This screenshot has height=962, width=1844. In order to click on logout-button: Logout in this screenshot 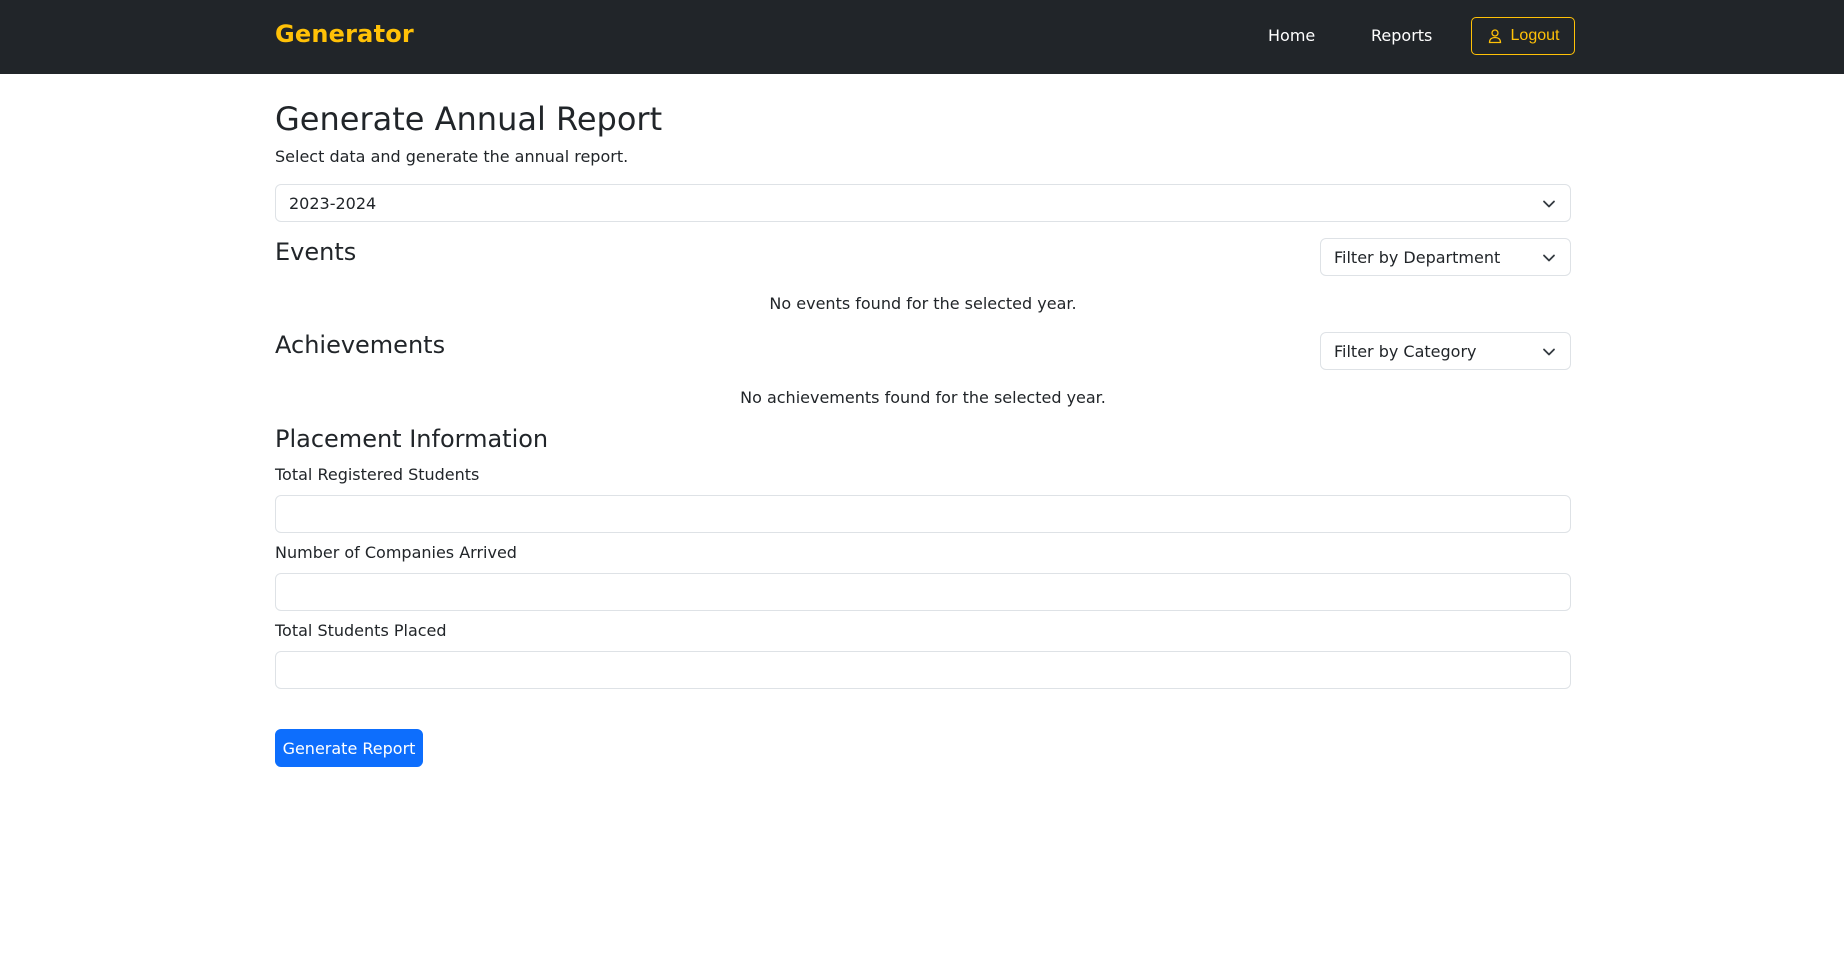, I will do `click(1523, 36)`.